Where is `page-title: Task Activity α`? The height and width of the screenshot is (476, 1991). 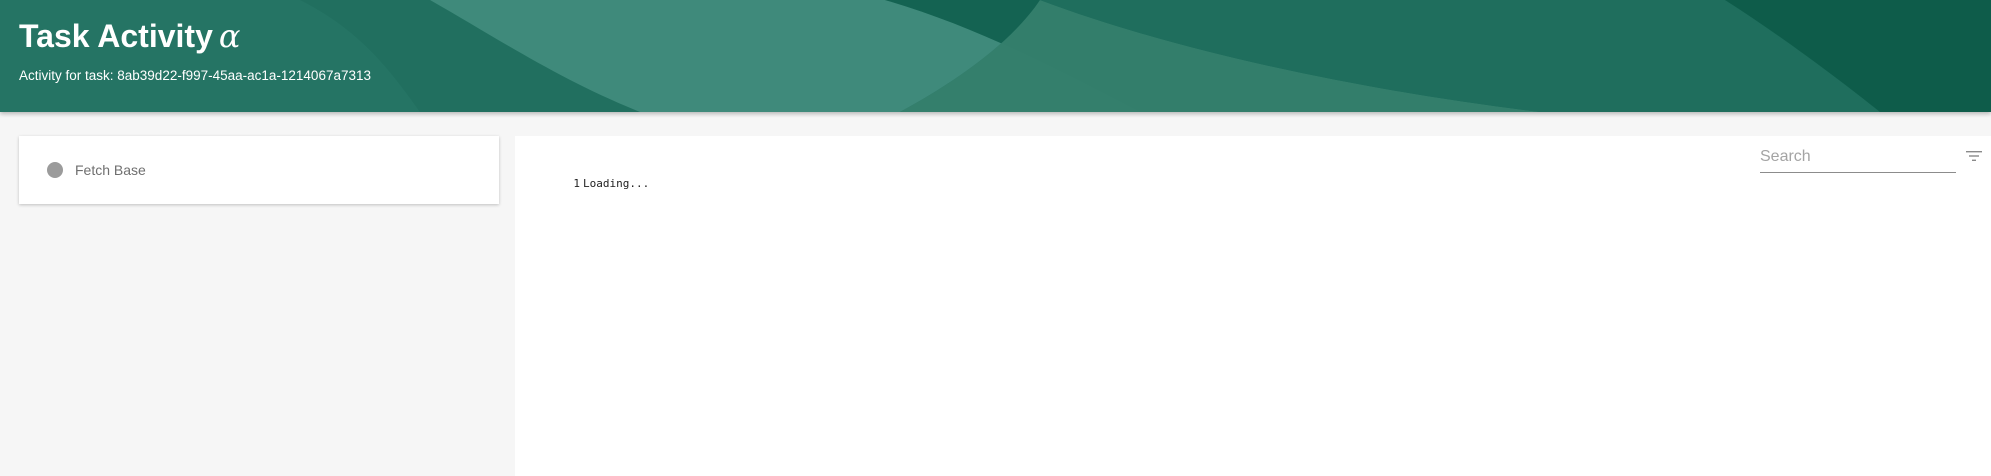 page-title: Task Activity α is located at coordinates (129, 36).